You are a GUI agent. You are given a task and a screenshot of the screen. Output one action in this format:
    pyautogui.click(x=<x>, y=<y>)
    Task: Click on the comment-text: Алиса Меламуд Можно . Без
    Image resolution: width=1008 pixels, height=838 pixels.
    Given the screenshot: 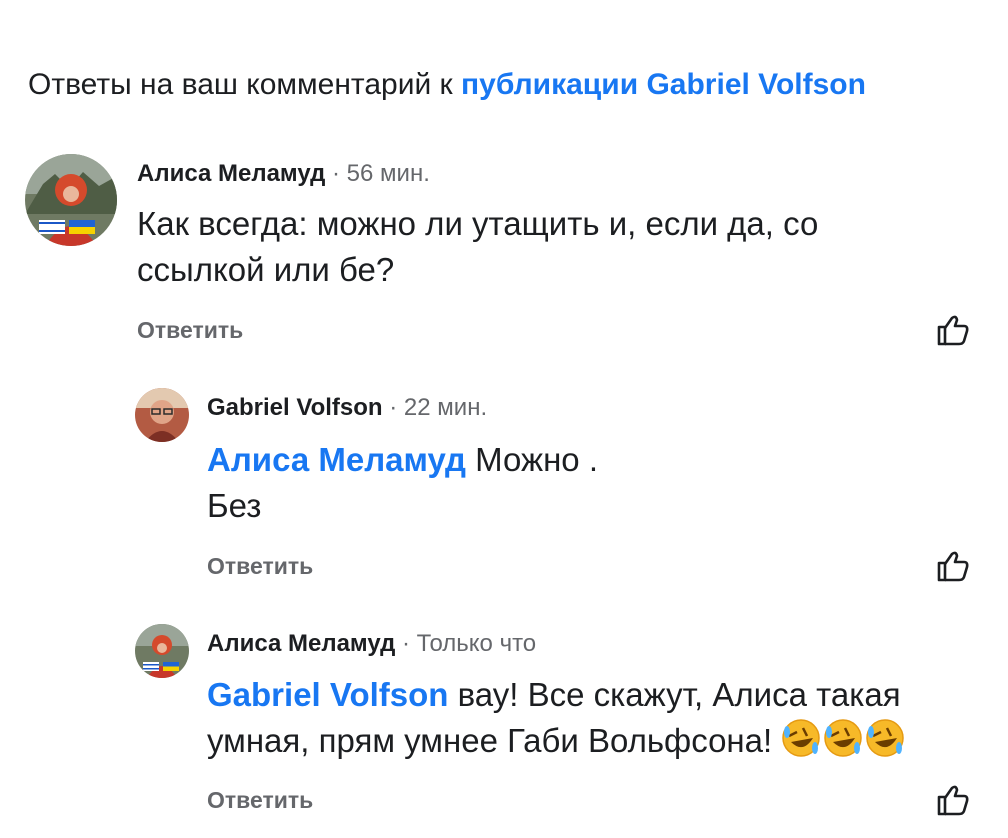 What is the action you would take?
    pyautogui.click(x=587, y=483)
    